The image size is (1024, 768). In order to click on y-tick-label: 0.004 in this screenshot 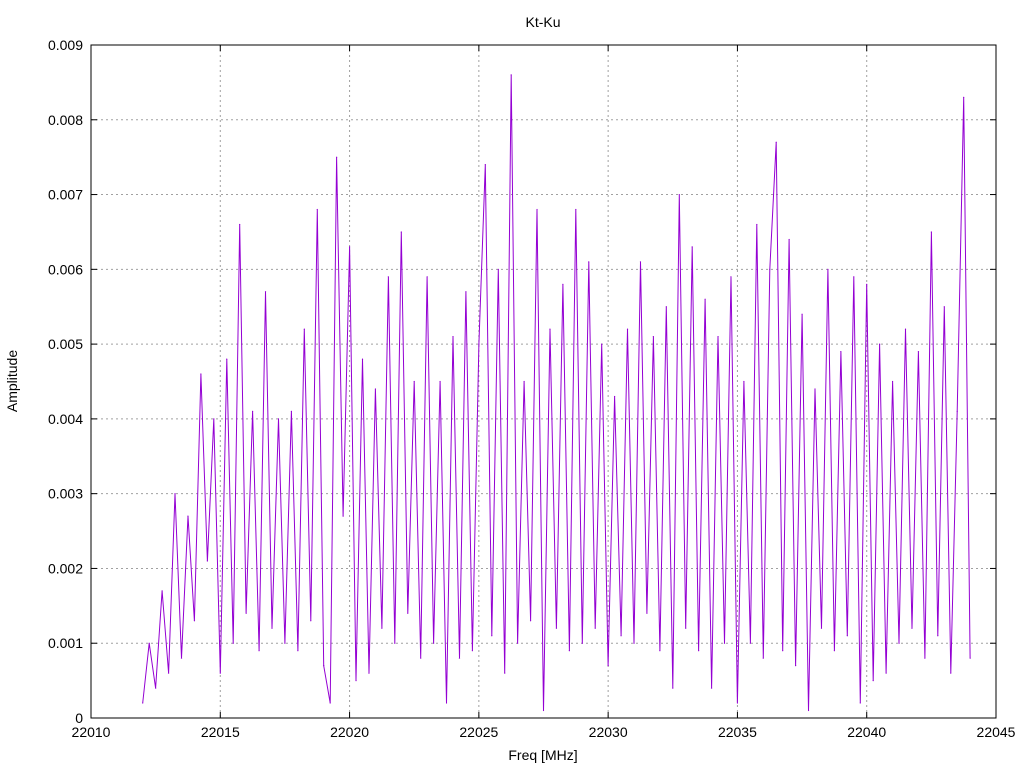, I will do `click(65, 419)`.